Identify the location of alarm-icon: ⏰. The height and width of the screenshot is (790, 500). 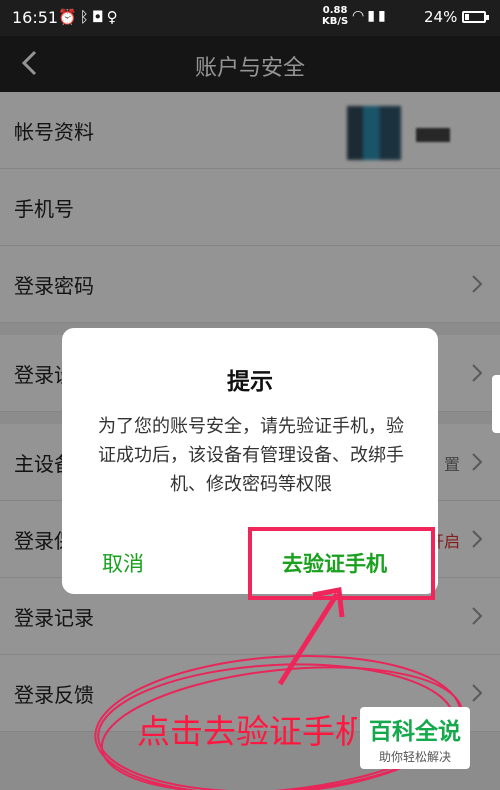
(69, 17).